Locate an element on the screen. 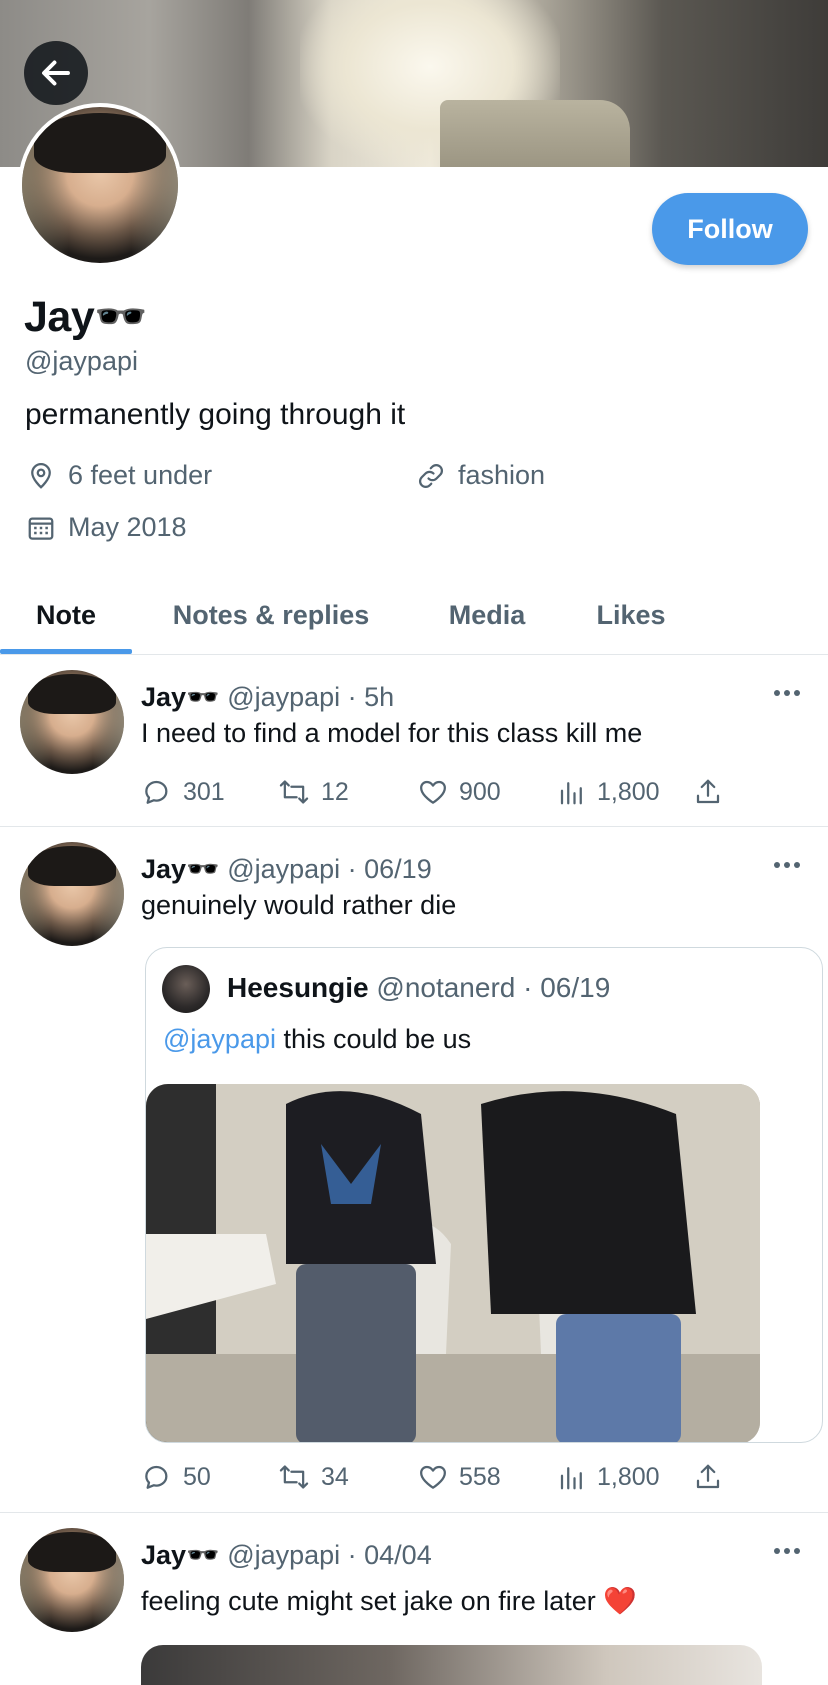  quote-meta: @notanerd · 06/19 is located at coordinates (493, 987).